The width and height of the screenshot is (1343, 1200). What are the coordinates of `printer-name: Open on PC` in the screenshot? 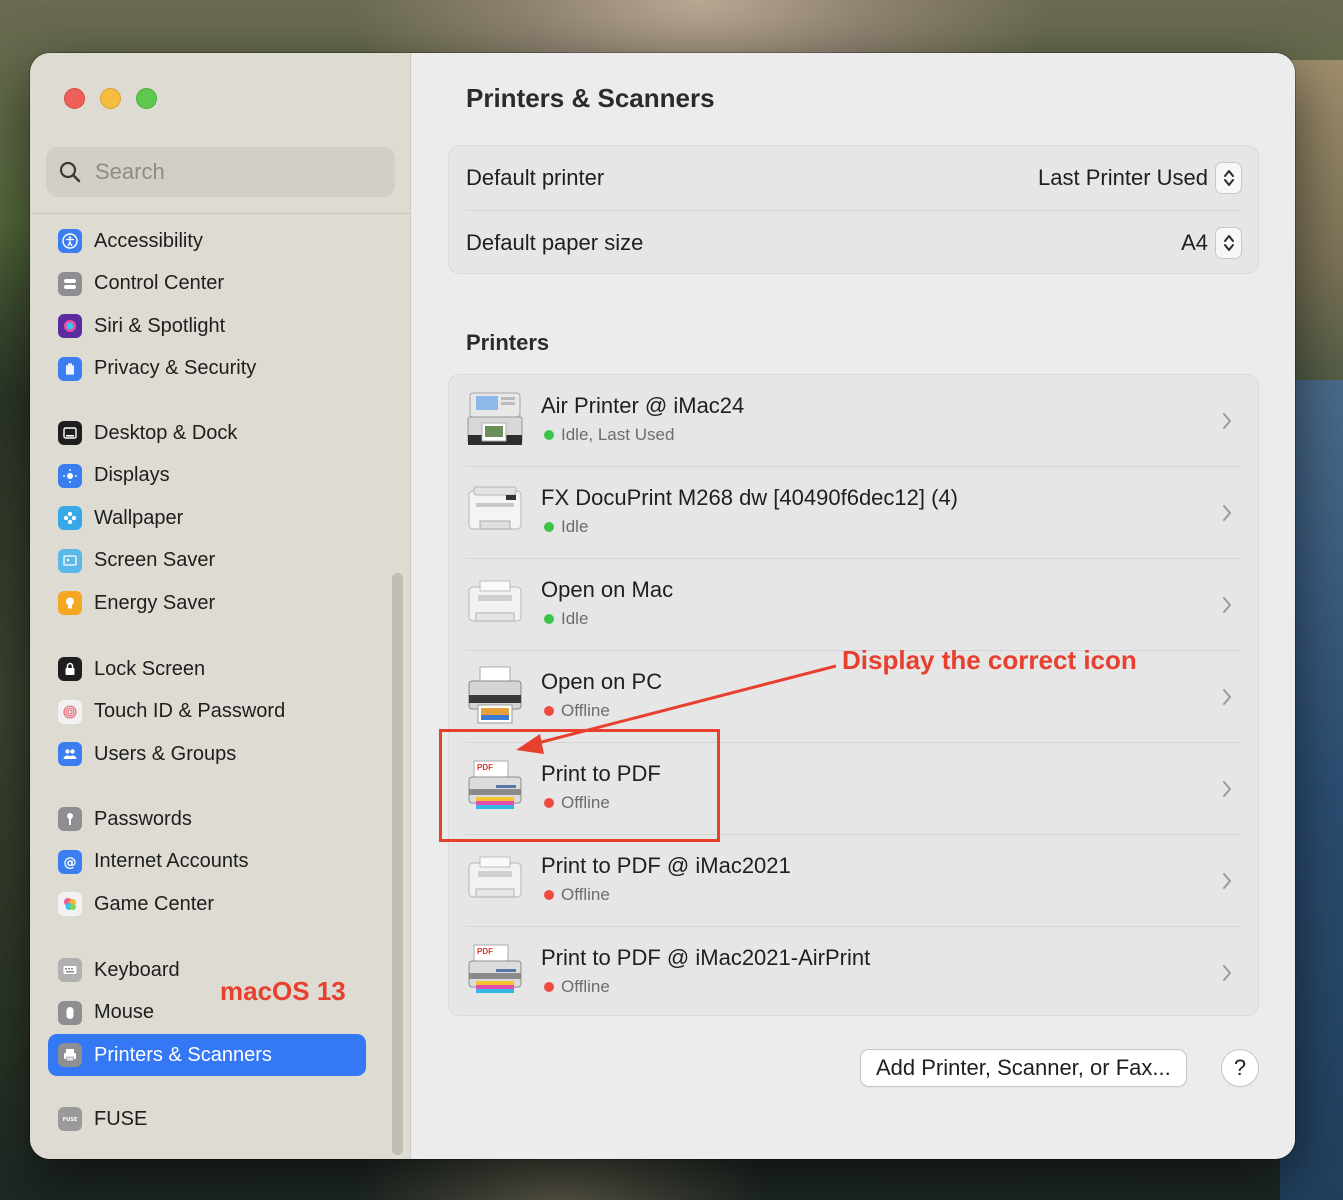 It's located at (602, 681).